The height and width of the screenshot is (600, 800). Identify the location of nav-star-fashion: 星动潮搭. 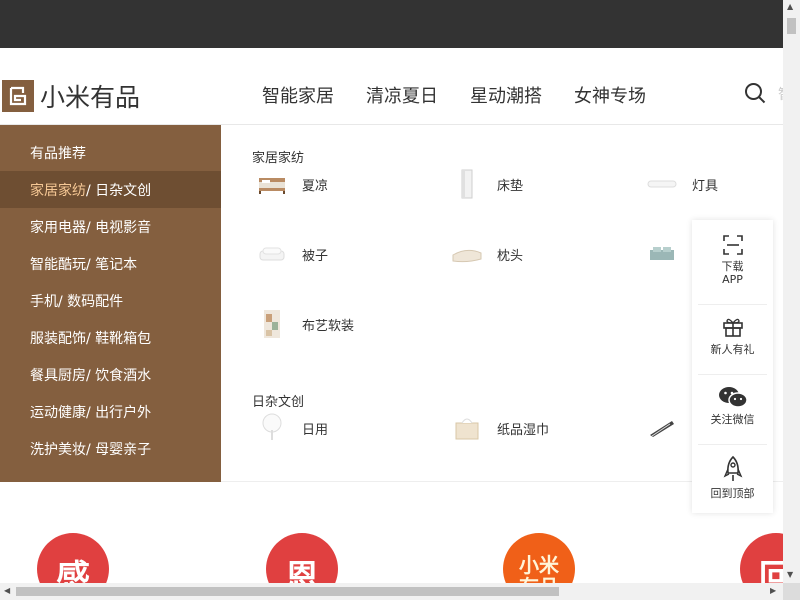
(506, 95).